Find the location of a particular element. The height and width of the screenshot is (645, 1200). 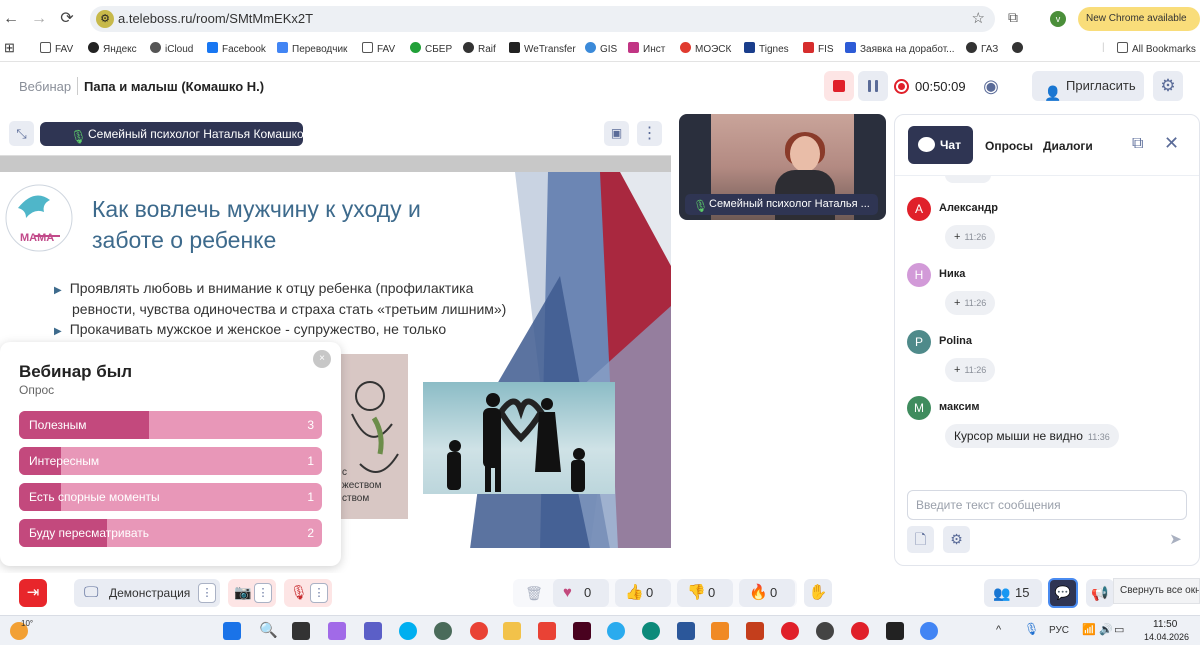

teams-icon is located at coordinates (373, 631).